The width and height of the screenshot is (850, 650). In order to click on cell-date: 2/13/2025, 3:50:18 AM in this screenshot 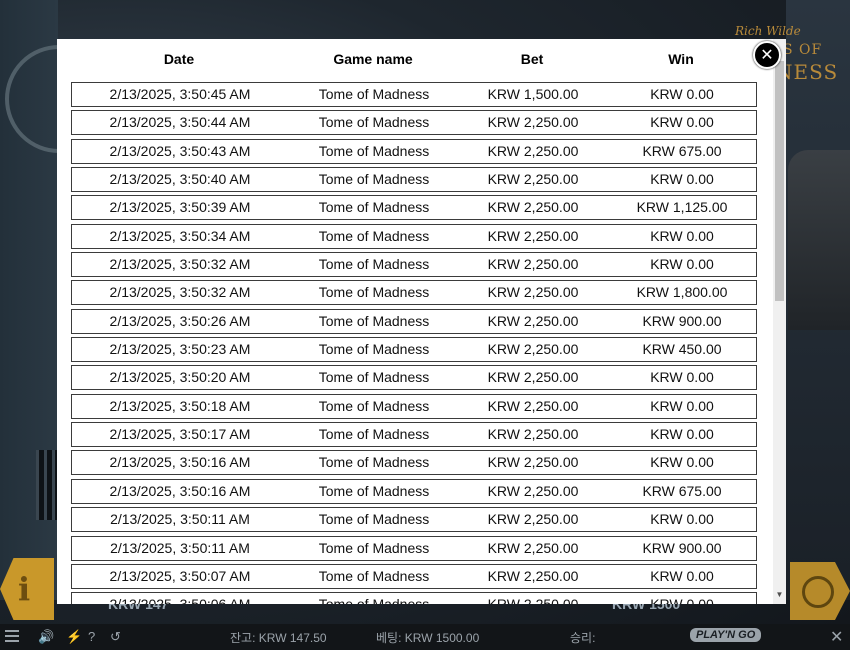, I will do `click(180, 405)`.